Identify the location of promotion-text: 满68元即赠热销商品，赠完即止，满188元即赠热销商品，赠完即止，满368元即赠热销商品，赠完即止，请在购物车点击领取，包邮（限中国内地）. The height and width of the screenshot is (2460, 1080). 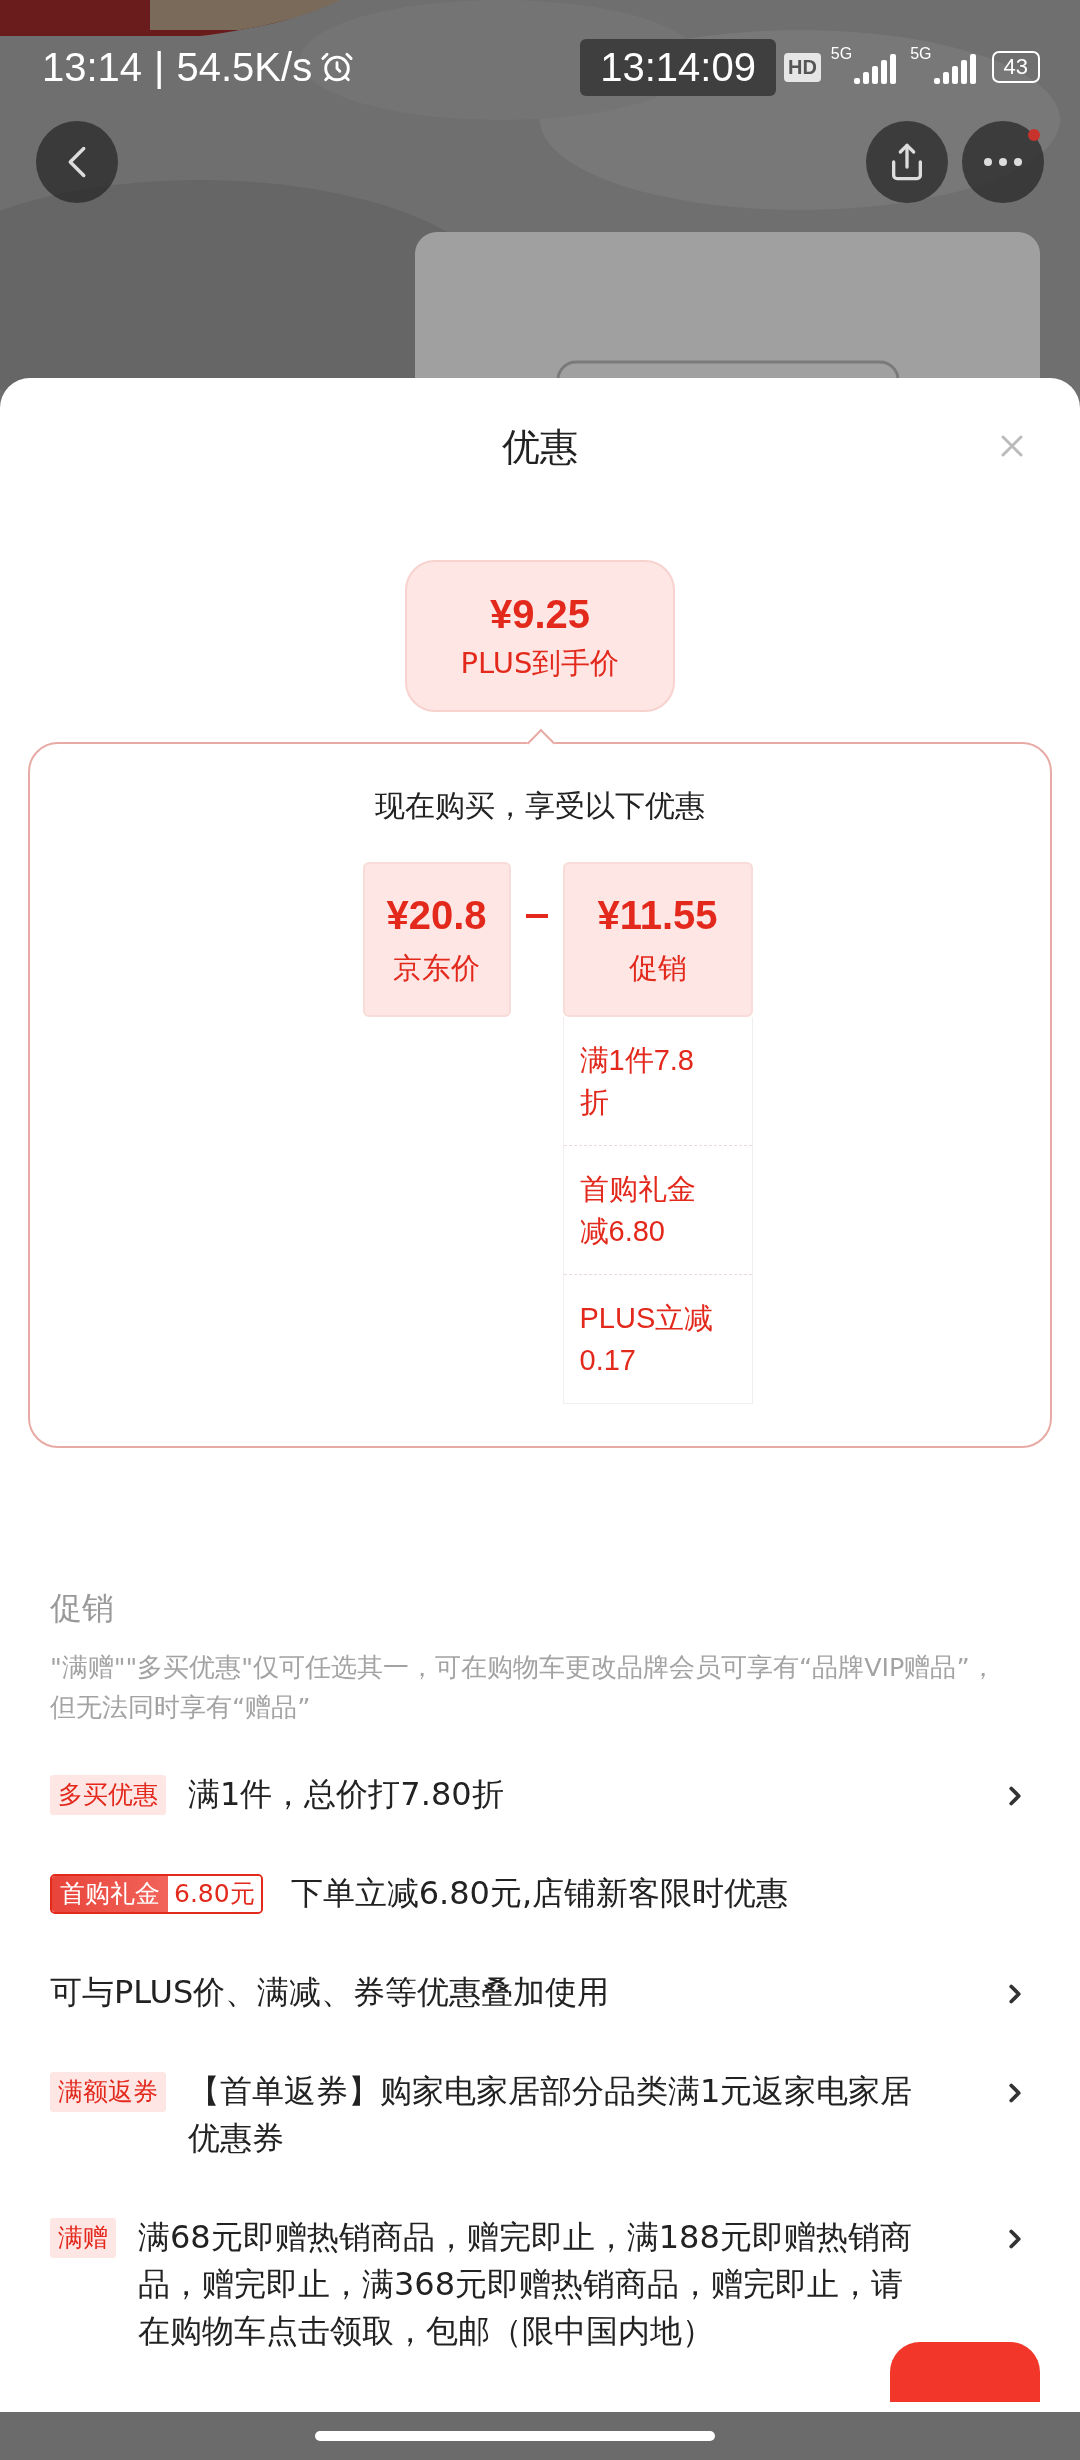
(525, 2284).